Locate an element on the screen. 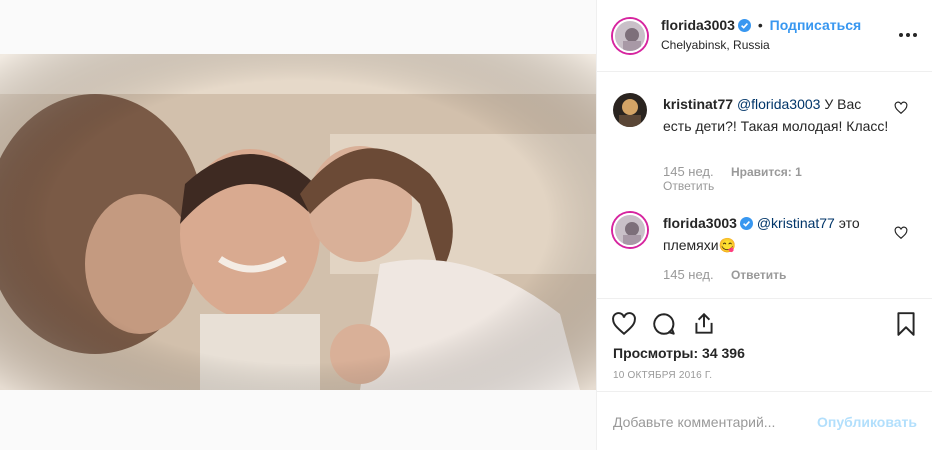  comment-meta: 145 нед. Ответить is located at coordinates (731, 274).